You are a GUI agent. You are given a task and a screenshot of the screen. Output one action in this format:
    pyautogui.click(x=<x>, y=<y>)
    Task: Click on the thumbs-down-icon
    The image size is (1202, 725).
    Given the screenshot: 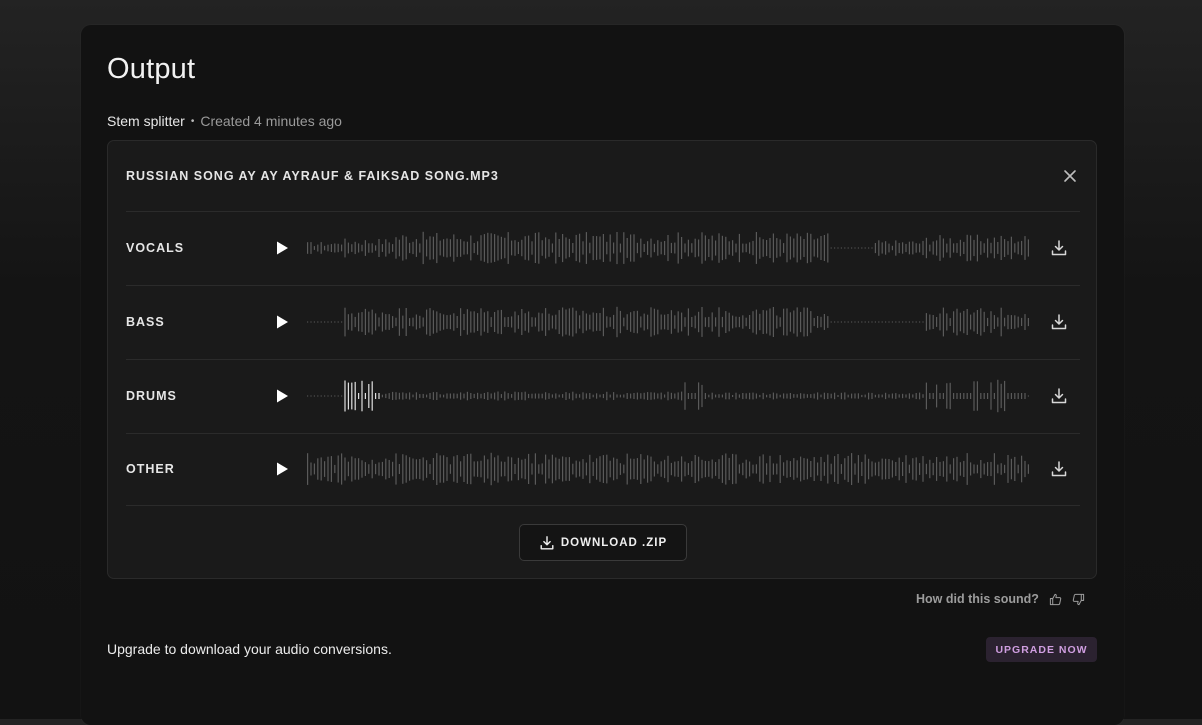 What is the action you would take?
    pyautogui.click(x=1078, y=599)
    